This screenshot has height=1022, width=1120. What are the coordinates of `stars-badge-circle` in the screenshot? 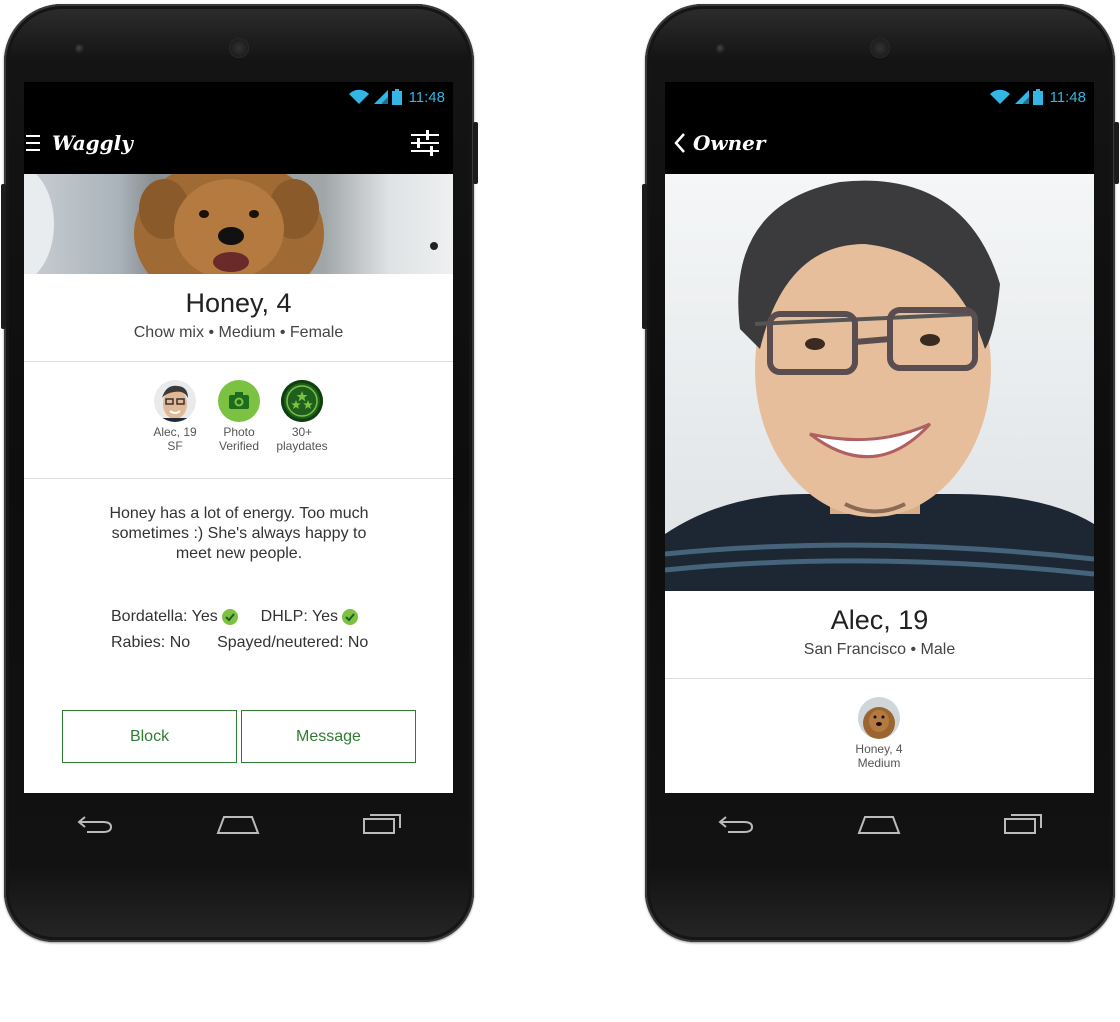 It's located at (302, 401).